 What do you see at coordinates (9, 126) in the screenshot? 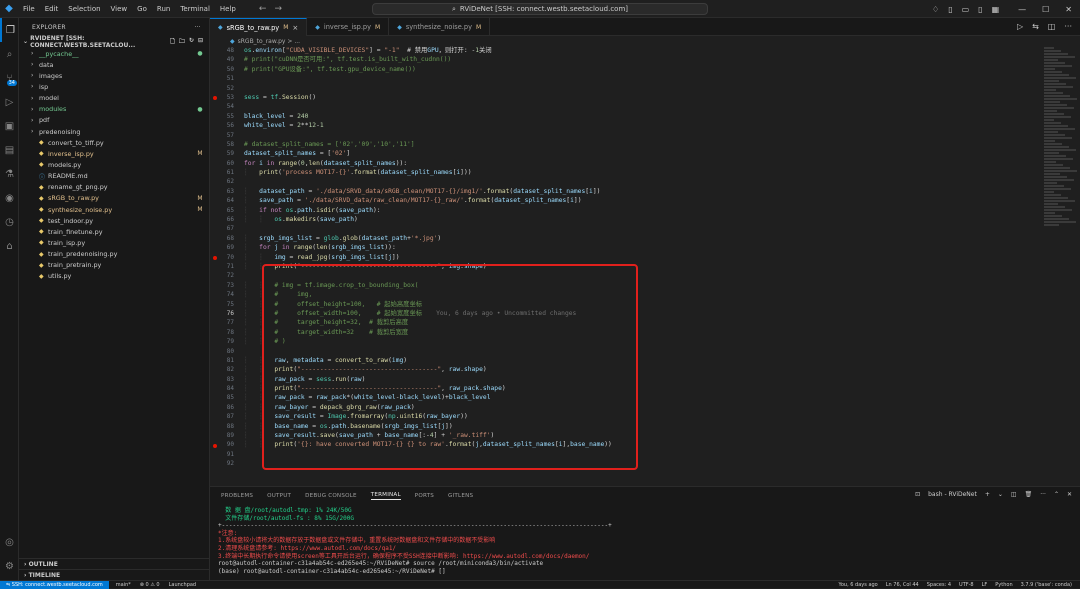
I see `extensions-icon: ▣` at bounding box center [9, 126].